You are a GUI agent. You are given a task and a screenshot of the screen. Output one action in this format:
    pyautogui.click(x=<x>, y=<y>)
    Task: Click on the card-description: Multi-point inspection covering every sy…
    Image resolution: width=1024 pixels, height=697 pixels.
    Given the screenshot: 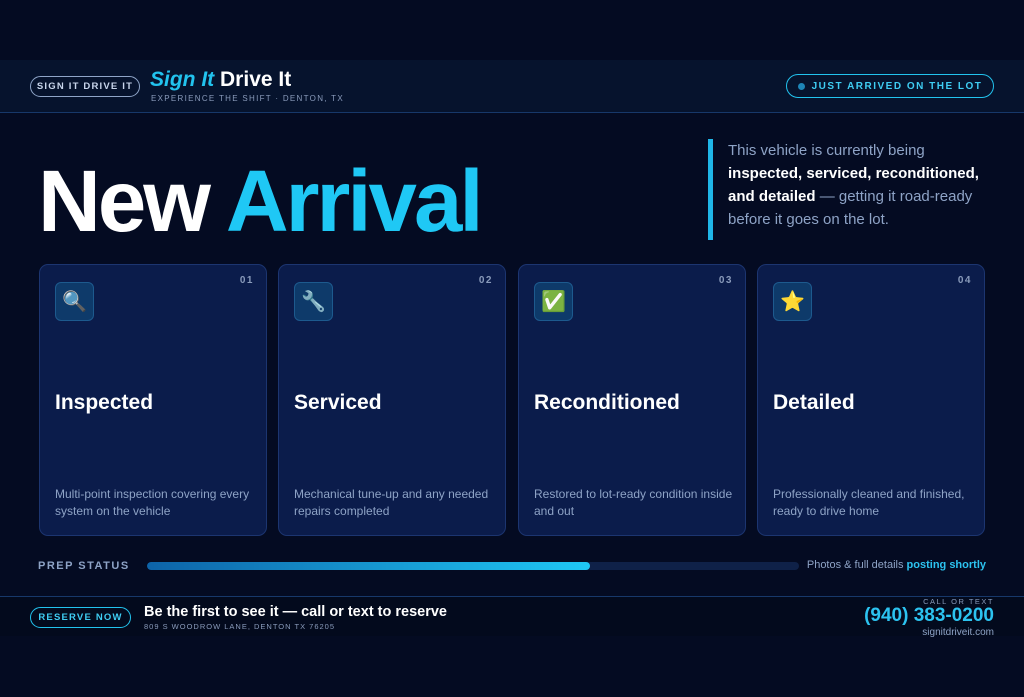 What is the action you would take?
    pyautogui.click(x=152, y=502)
    